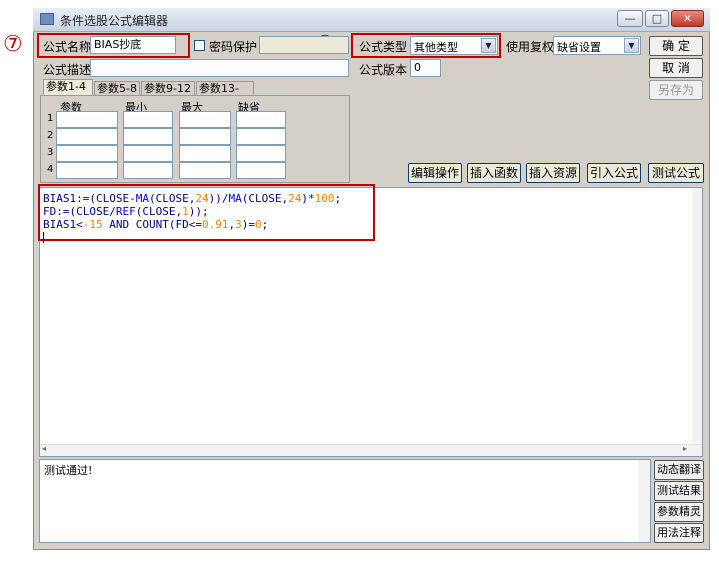 The height and width of the screenshot is (562, 719). I want to click on edit-operation-button: 编辑操作, so click(435, 173).